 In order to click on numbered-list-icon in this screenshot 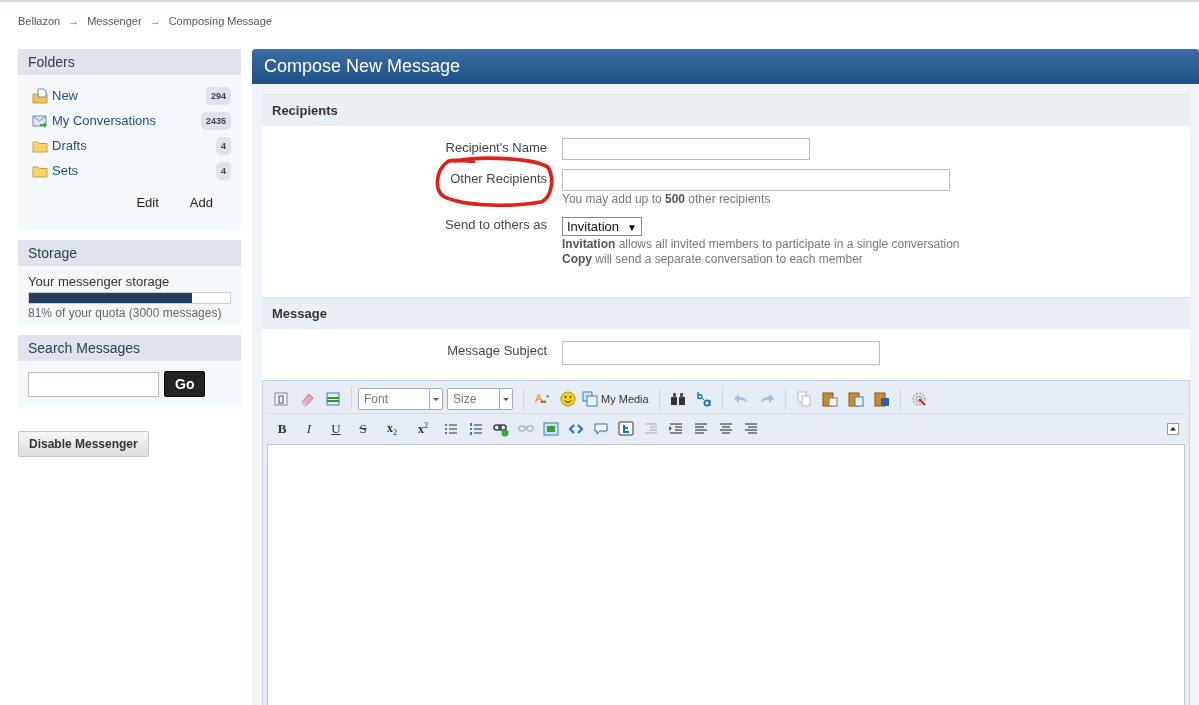, I will do `click(476, 429)`.